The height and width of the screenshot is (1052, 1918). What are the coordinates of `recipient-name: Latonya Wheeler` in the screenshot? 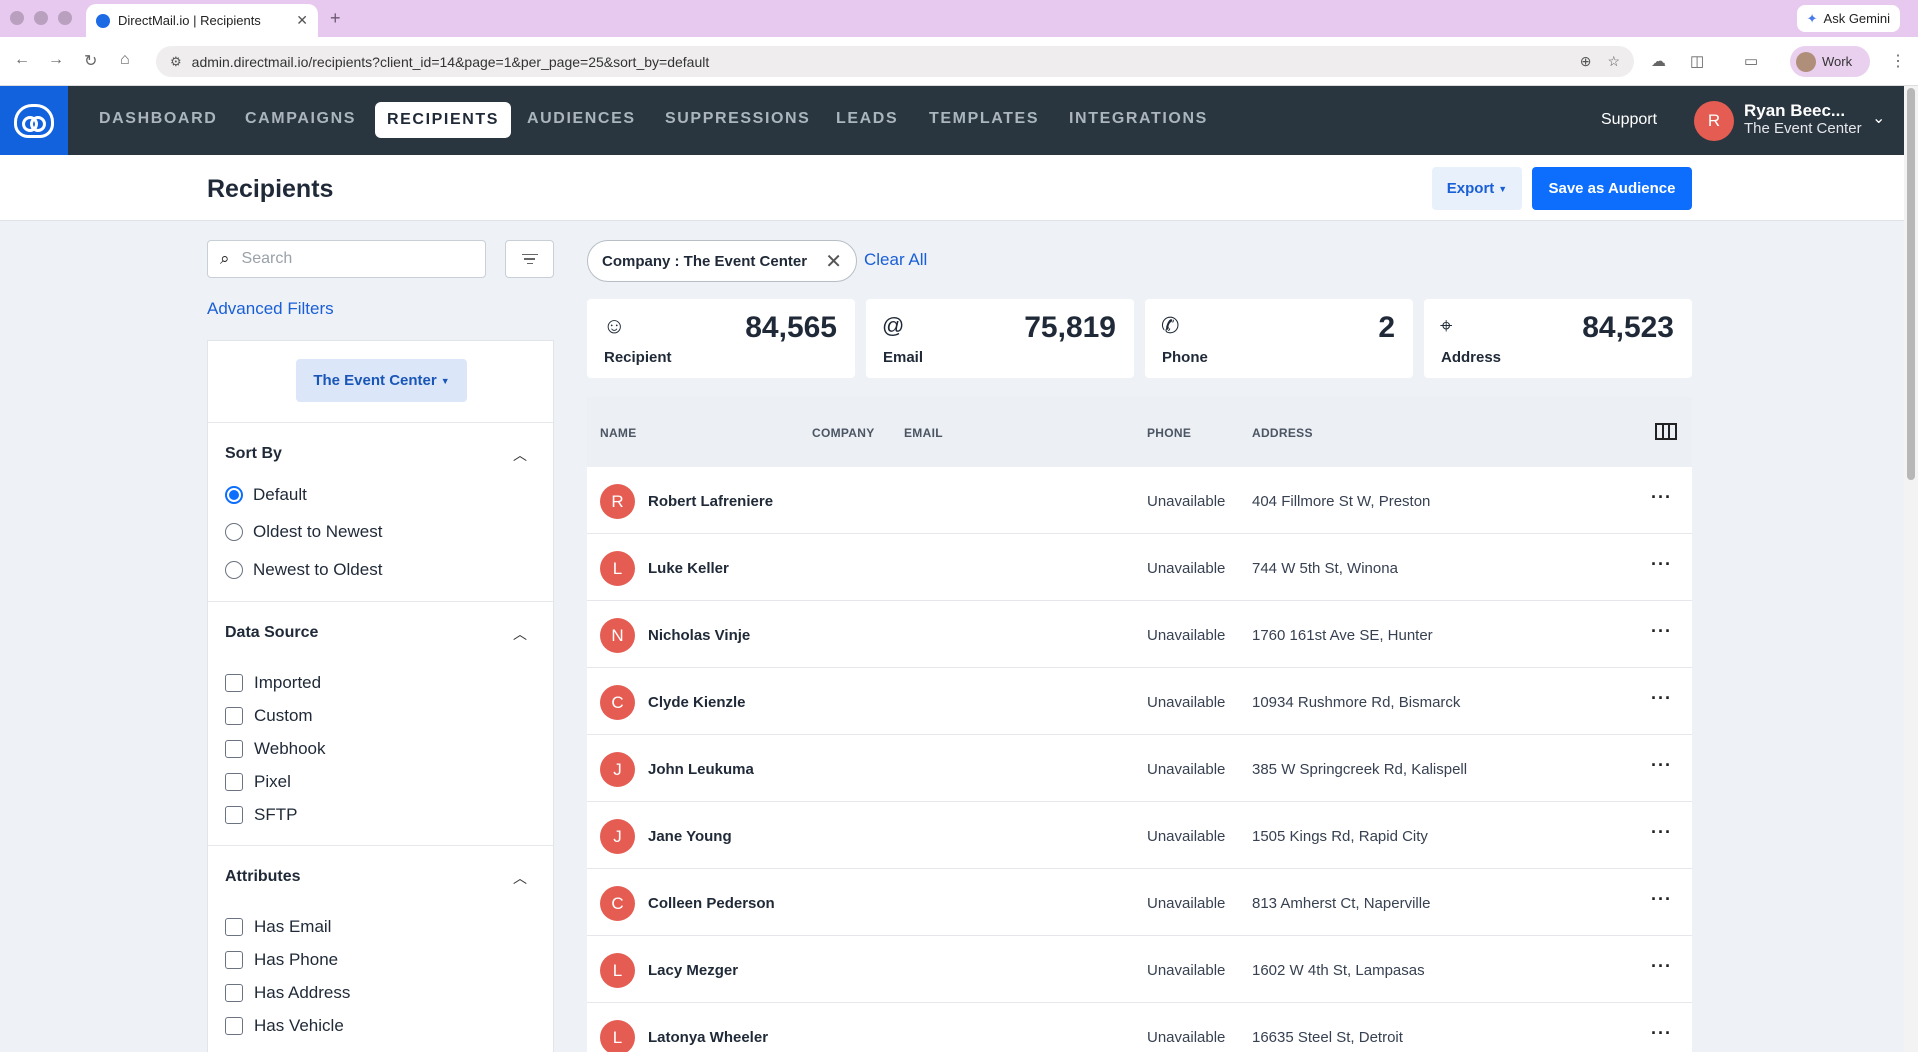 It's located at (708, 1037).